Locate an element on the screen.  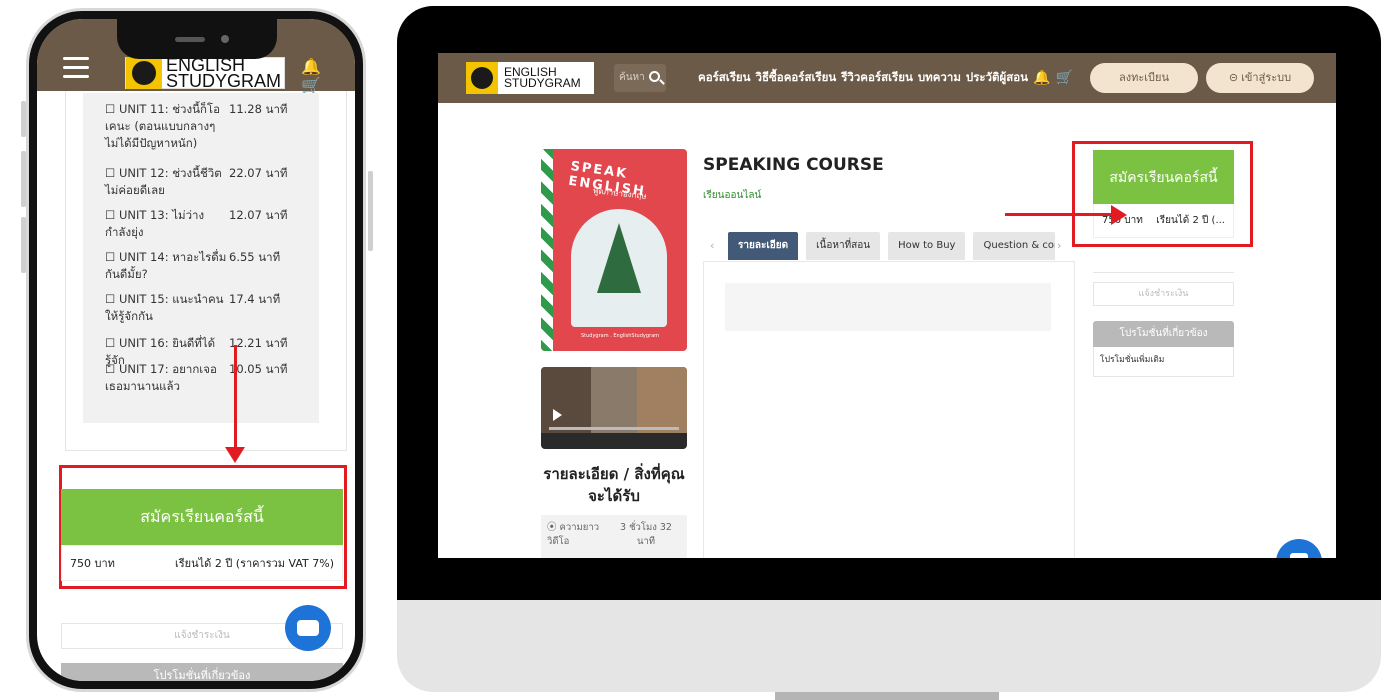
hamburger-icon is located at coordinates (76, 67).